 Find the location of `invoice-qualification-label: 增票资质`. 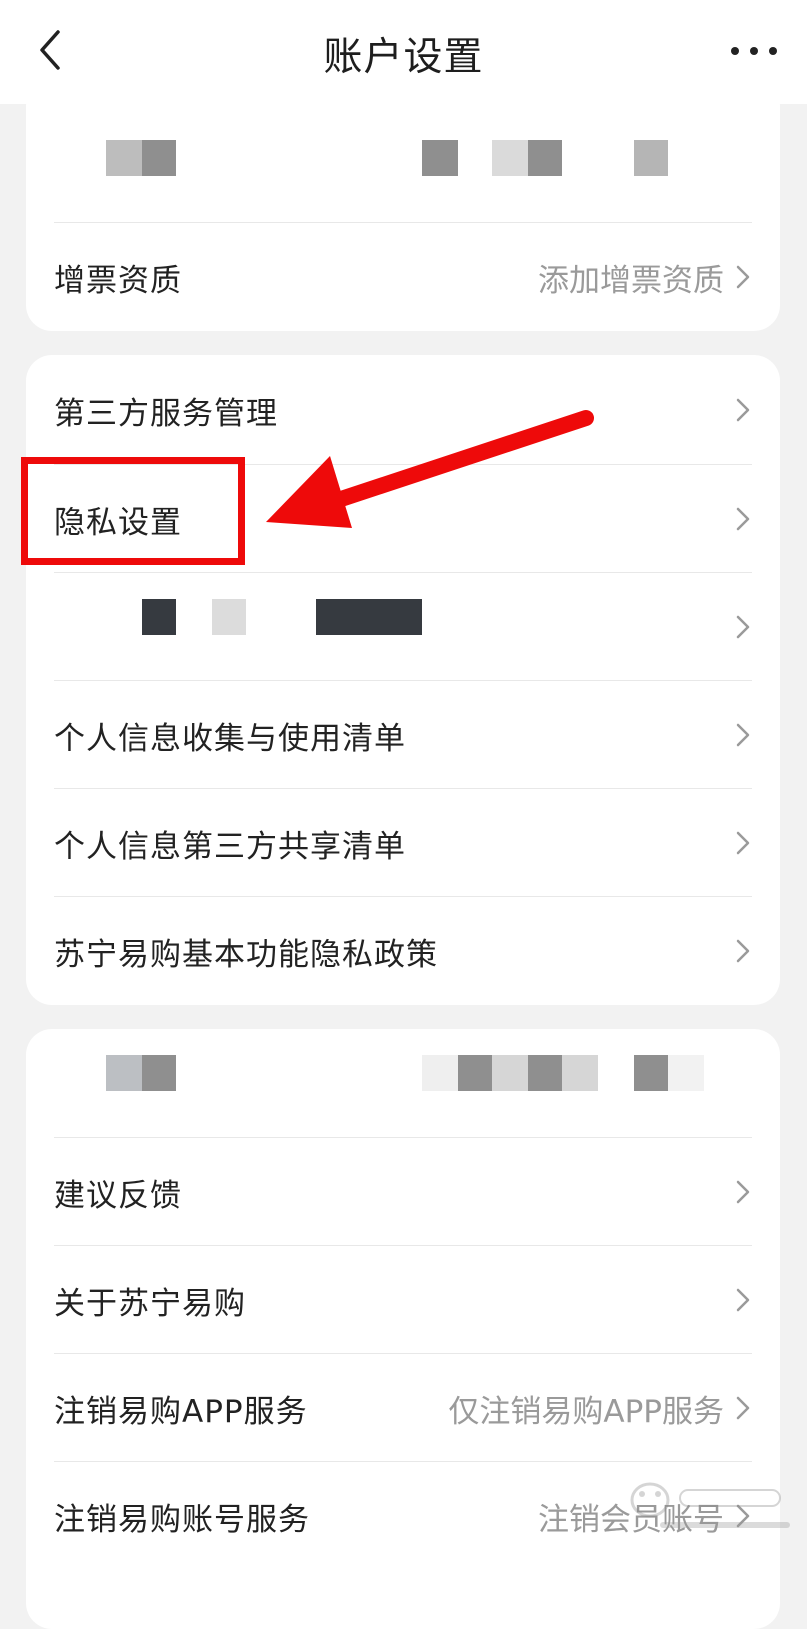

invoice-qualification-label: 增票资质 is located at coordinates (118, 280).